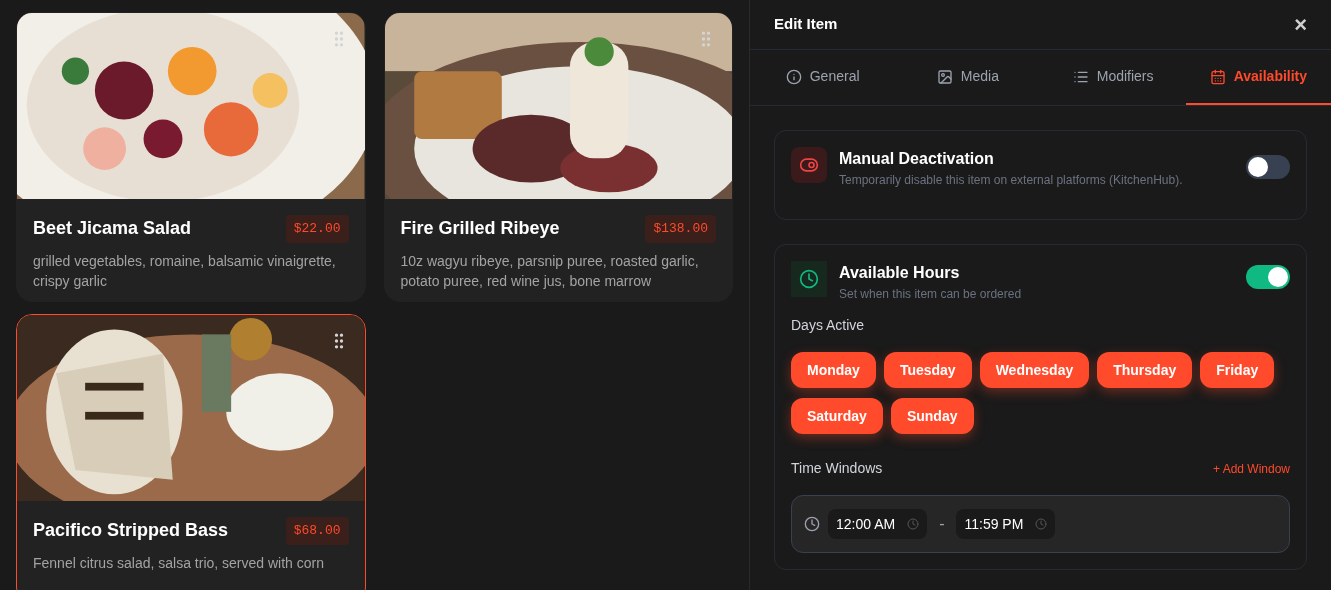 The width and height of the screenshot is (1331, 590). Describe the element at coordinates (191, 157) in the screenshot. I see `menu-card: Beet Jicama Salad $22.00 grilled vegetables, romaine, balsamic vinaigrette, crispy garlic` at that location.